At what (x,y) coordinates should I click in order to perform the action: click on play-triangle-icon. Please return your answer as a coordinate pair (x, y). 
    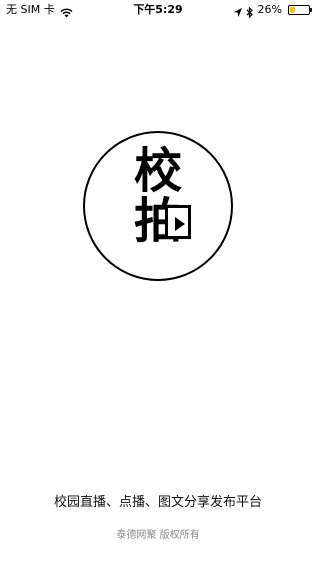
    Looking at the image, I should click on (180, 224).